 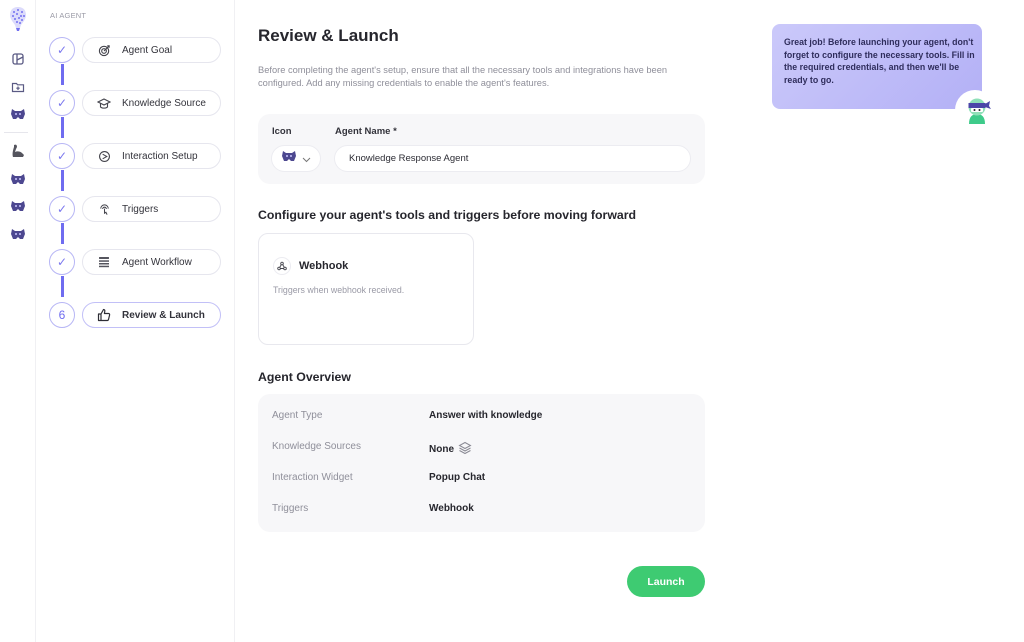 I want to click on dashboard-icon, so click(x=18, y=59).